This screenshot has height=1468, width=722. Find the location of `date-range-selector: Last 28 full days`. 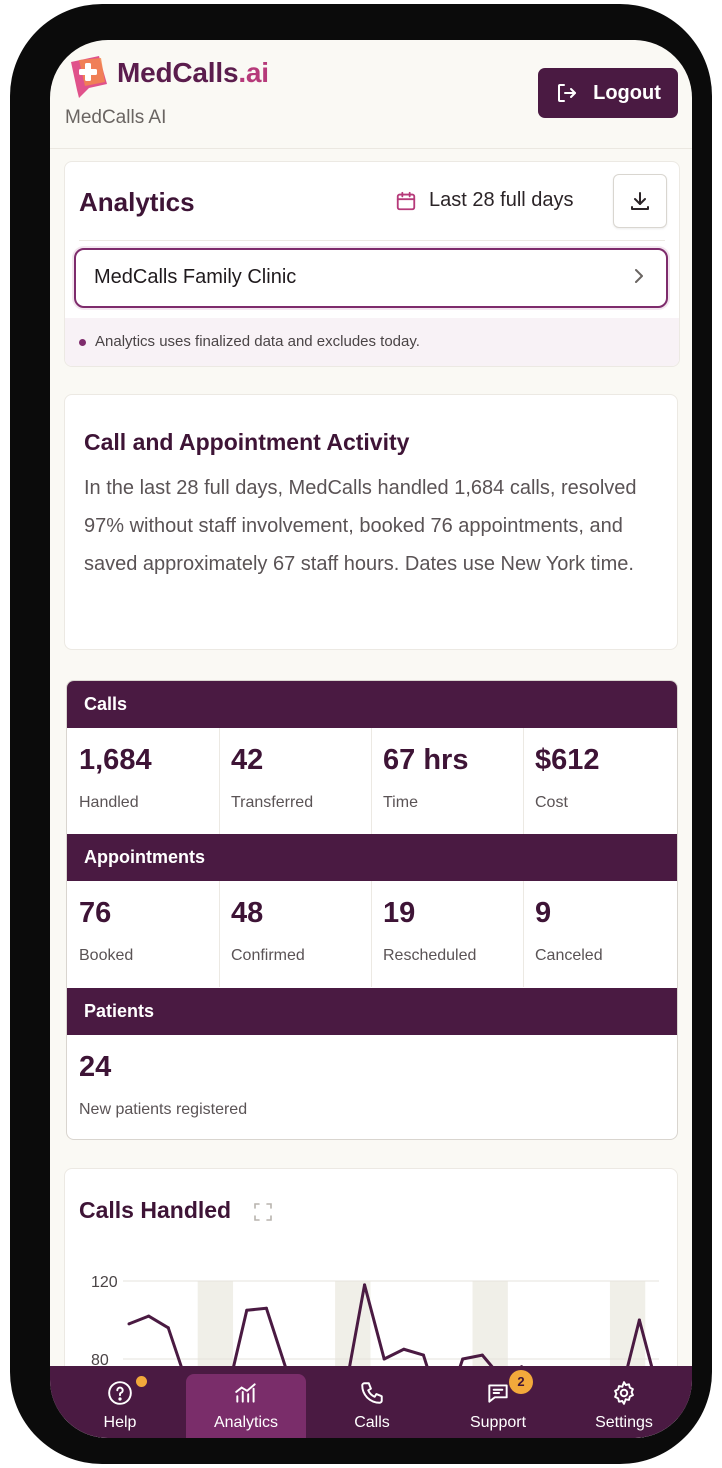

date-range-selector: Last 28 full days is located at coordinates (484, 200).